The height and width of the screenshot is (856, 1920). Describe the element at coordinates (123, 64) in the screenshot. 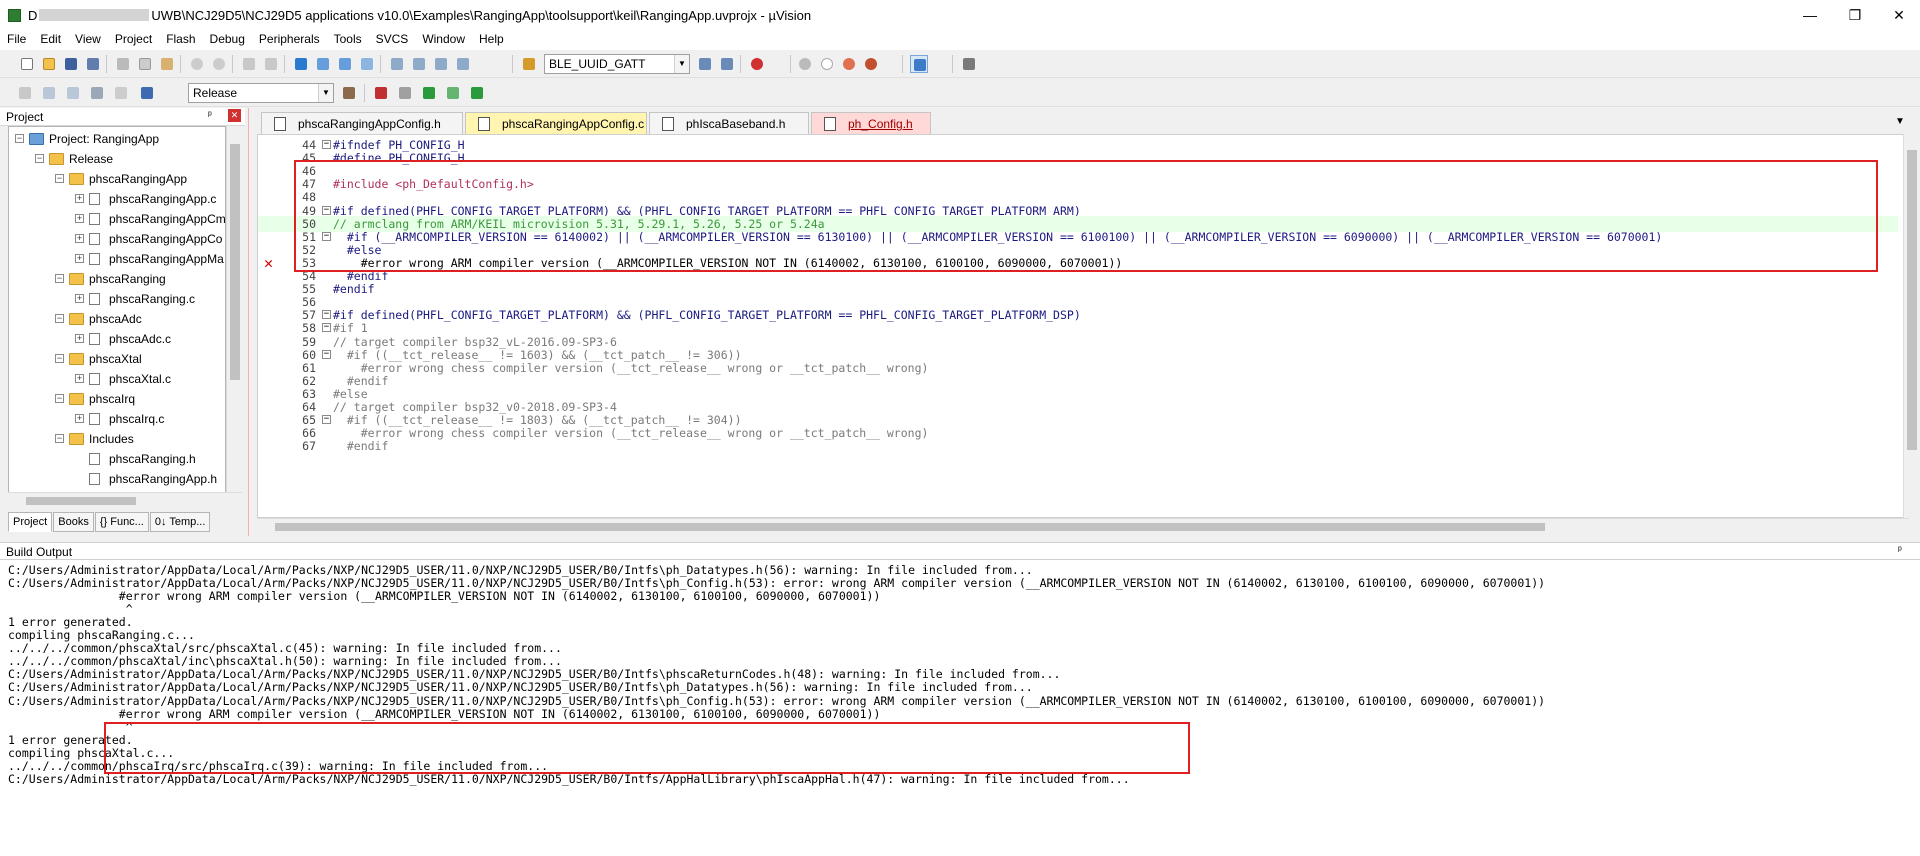

I see `cut-icon` at that location.